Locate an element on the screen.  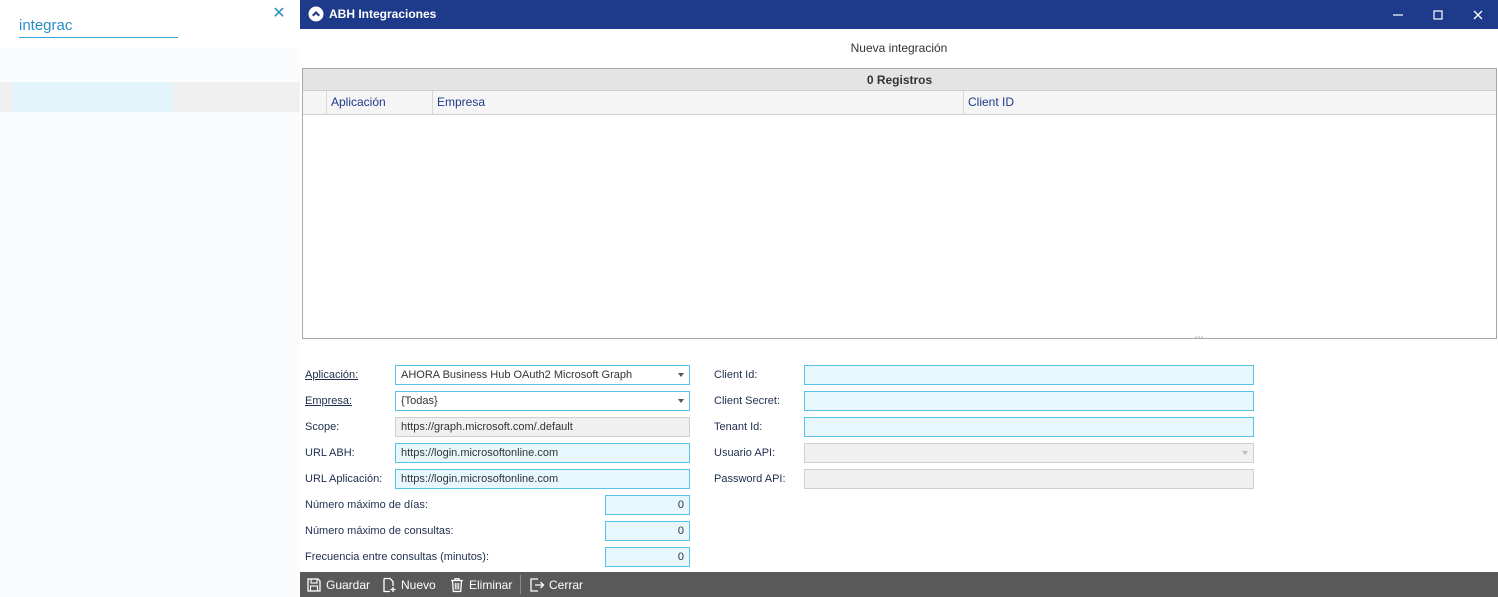
close-icon is located at coordinates (1478, 14).